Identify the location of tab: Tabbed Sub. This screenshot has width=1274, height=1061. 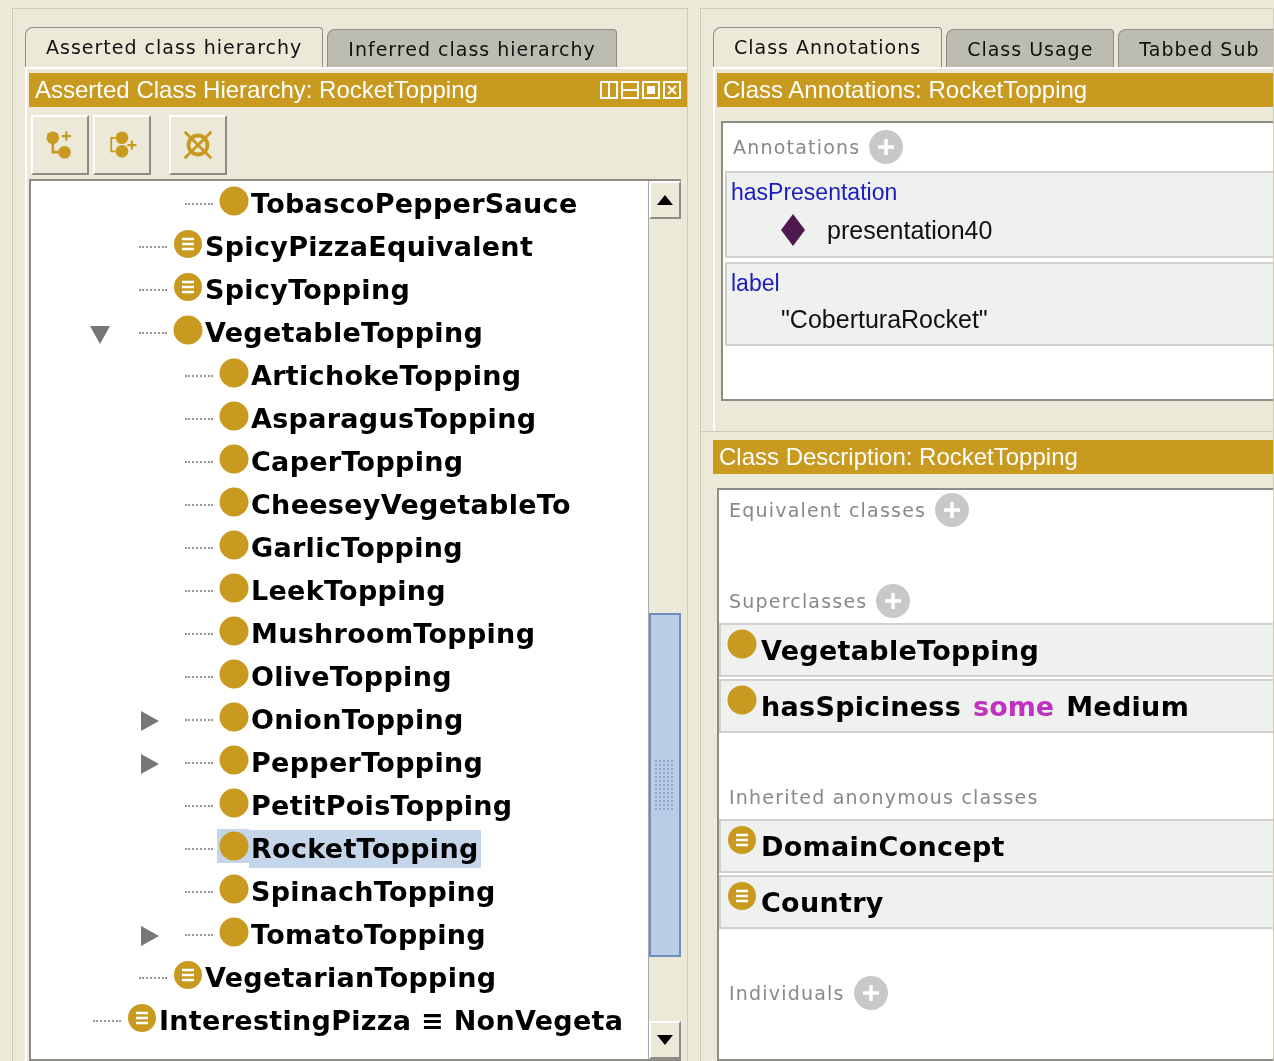
(1195, 48).